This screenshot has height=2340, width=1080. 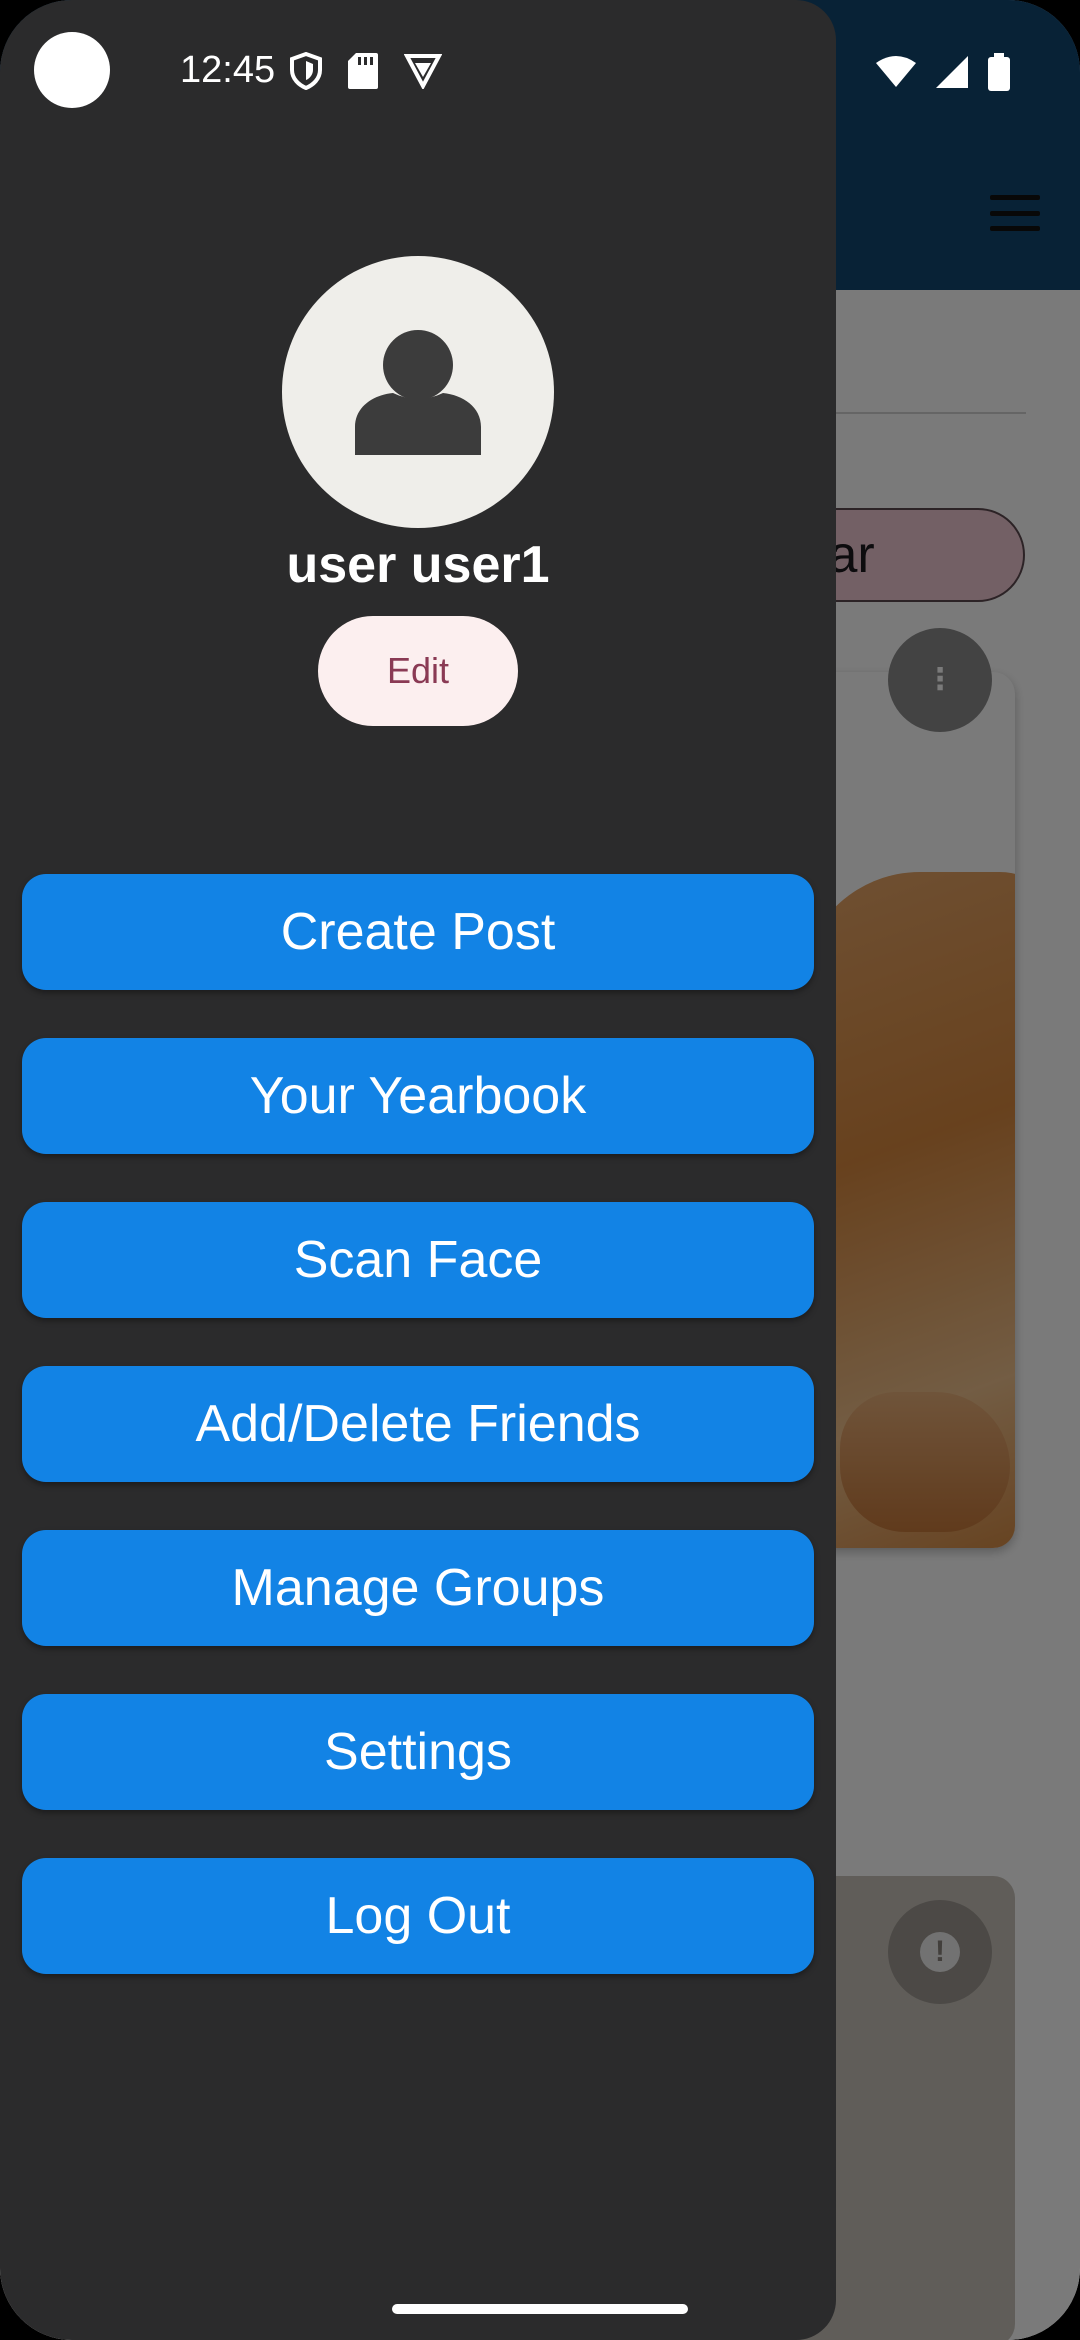 I want to click on avatar, so click(x=418, y=392).